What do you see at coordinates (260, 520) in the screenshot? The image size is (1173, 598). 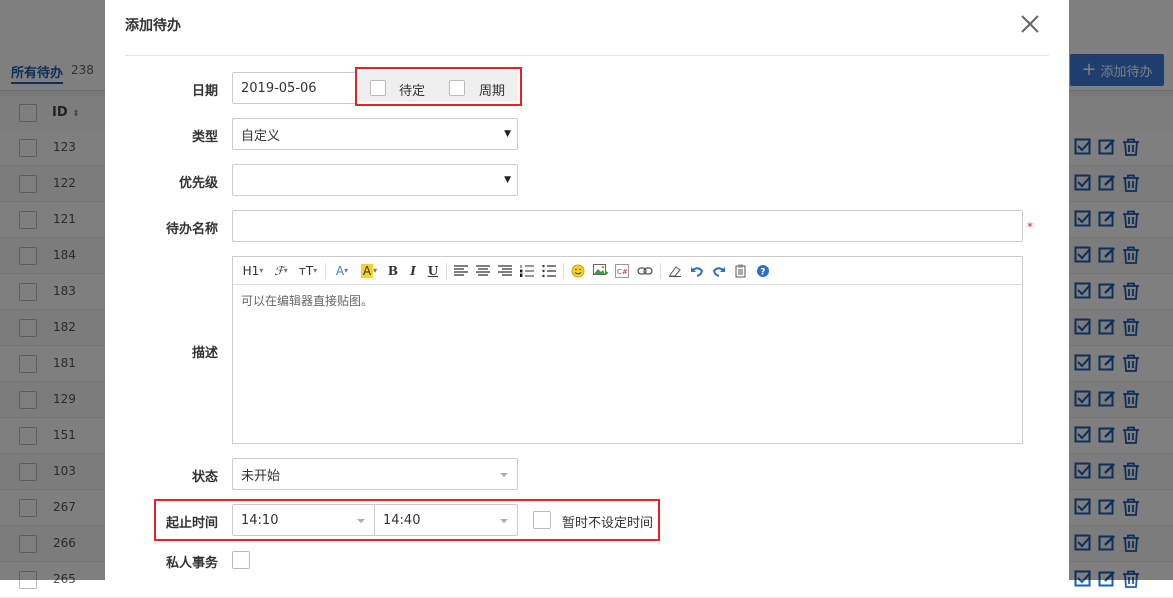 I see `start-time-value: 14:10` at bounding box center [260, 520].